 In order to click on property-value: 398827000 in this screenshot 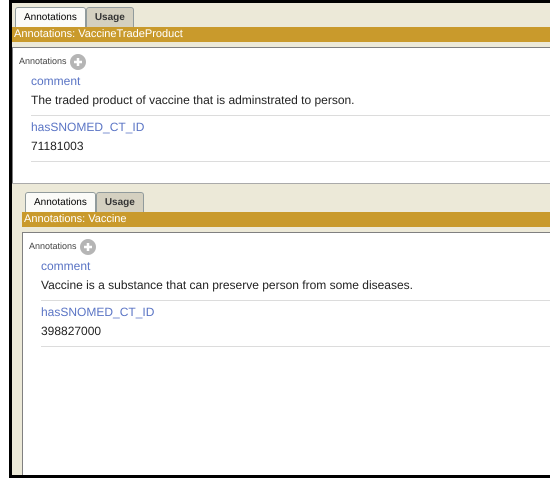, I will do `click(71, 331)`.